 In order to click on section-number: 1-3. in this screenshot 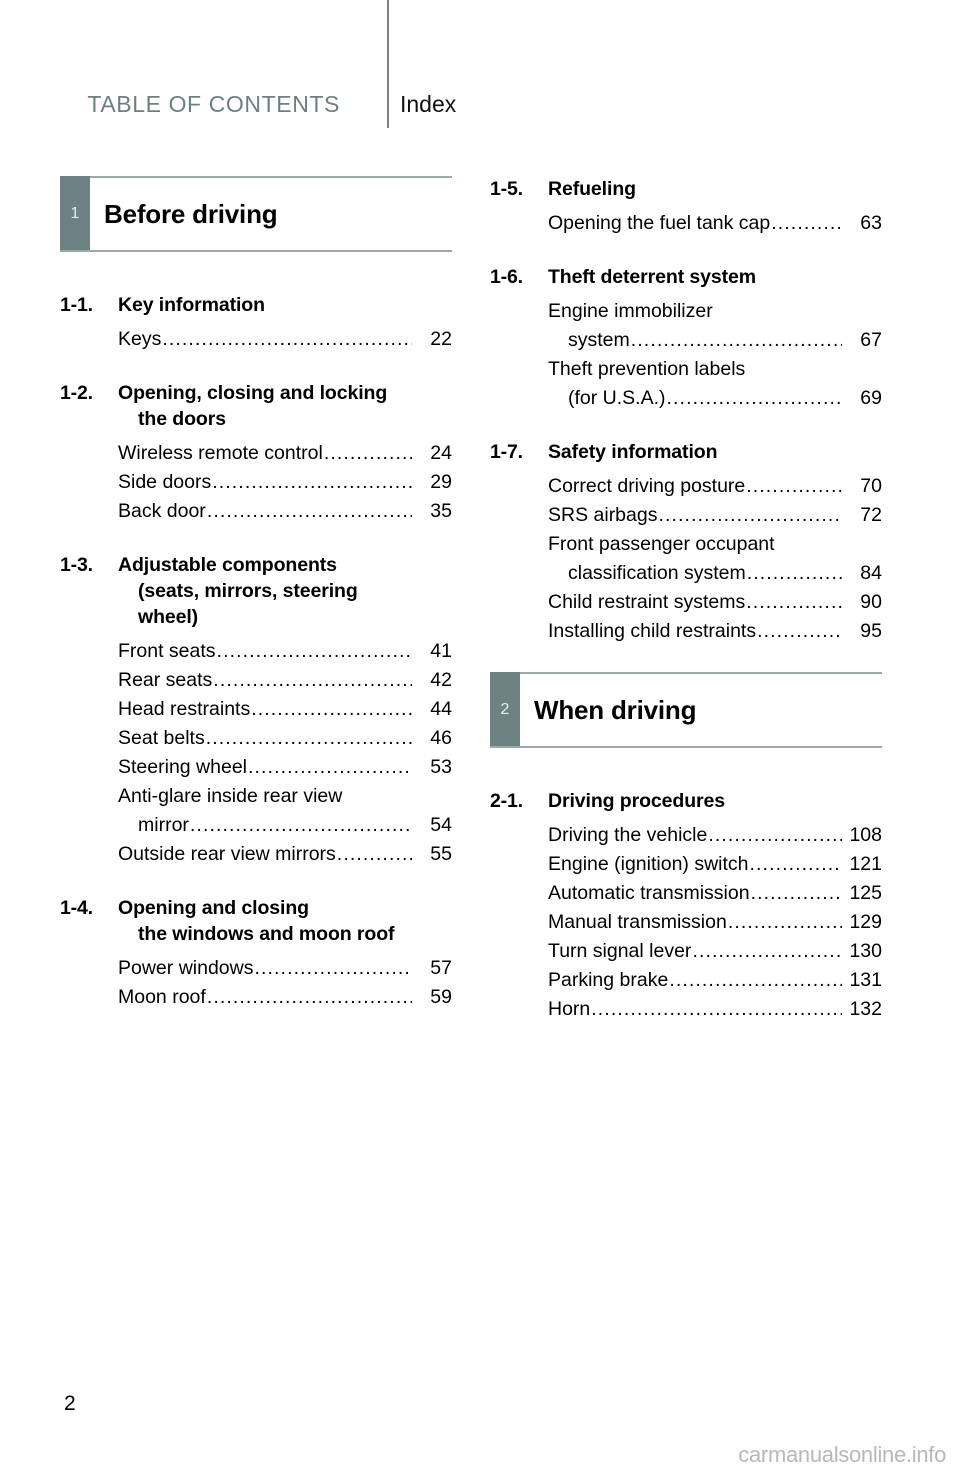, I will do `click(76, 565)`.